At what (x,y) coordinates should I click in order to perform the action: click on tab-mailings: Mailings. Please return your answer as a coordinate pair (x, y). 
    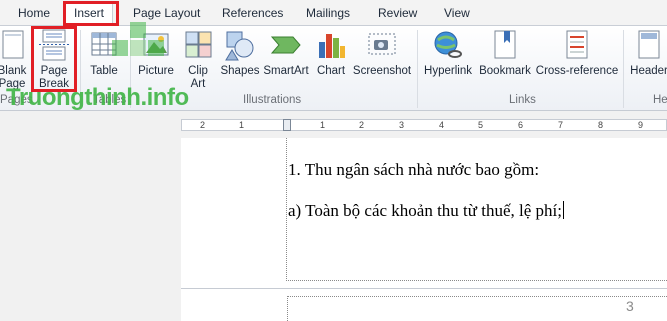
    Looking at the image, I should click on (328, 14).